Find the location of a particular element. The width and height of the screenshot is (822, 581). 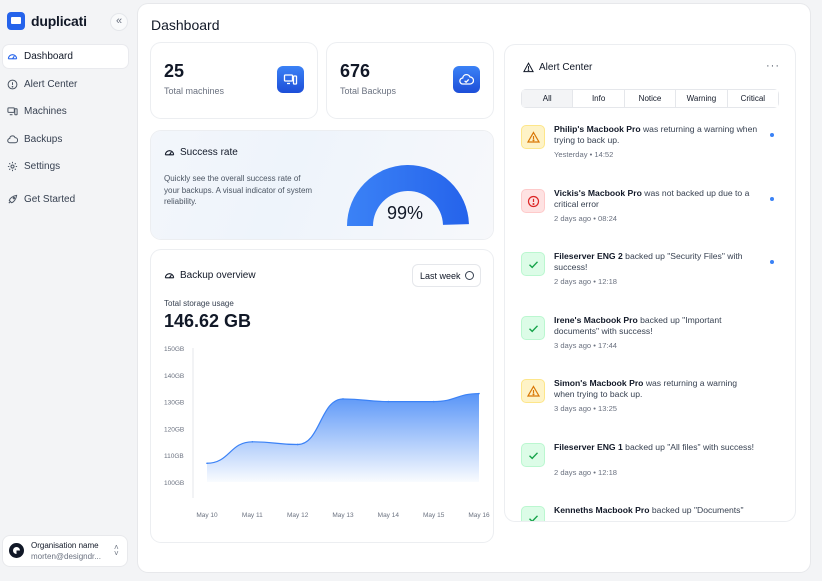

organisation-name: Organisation name is located at coordinates (65, 545).